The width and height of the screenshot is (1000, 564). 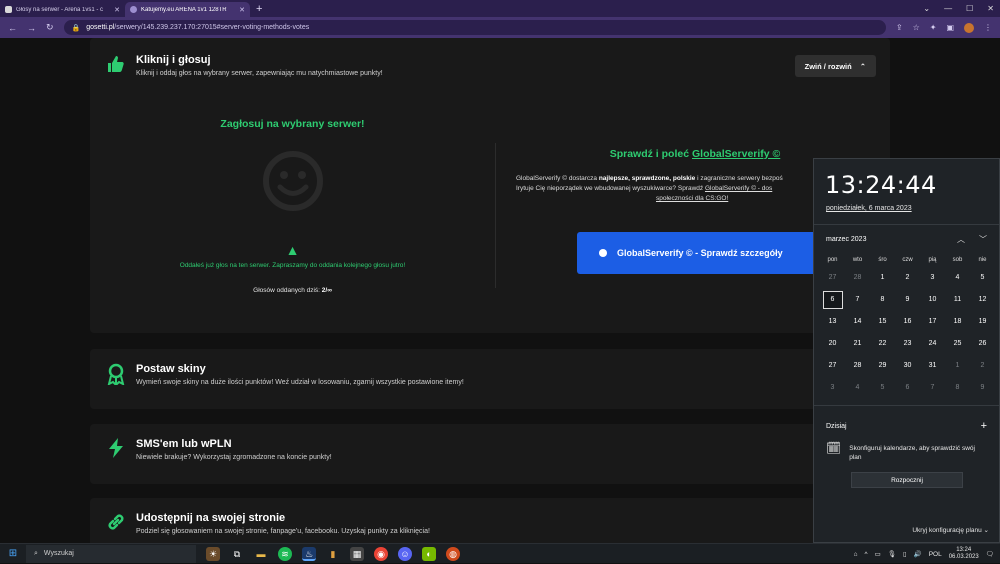 What do you see at coordinates (832, 344) in the screenshot?
I see `calendar-day: 20` at bounding box center [832, 344].